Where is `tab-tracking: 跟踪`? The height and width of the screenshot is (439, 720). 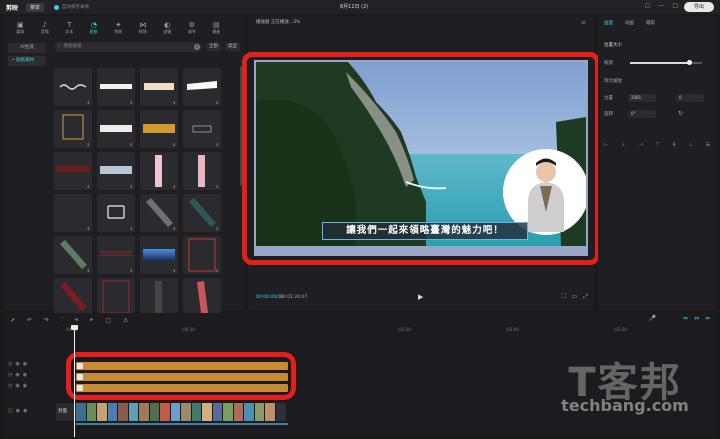 tab-tracking: 跟踪 is located at coordinates (650, 23).